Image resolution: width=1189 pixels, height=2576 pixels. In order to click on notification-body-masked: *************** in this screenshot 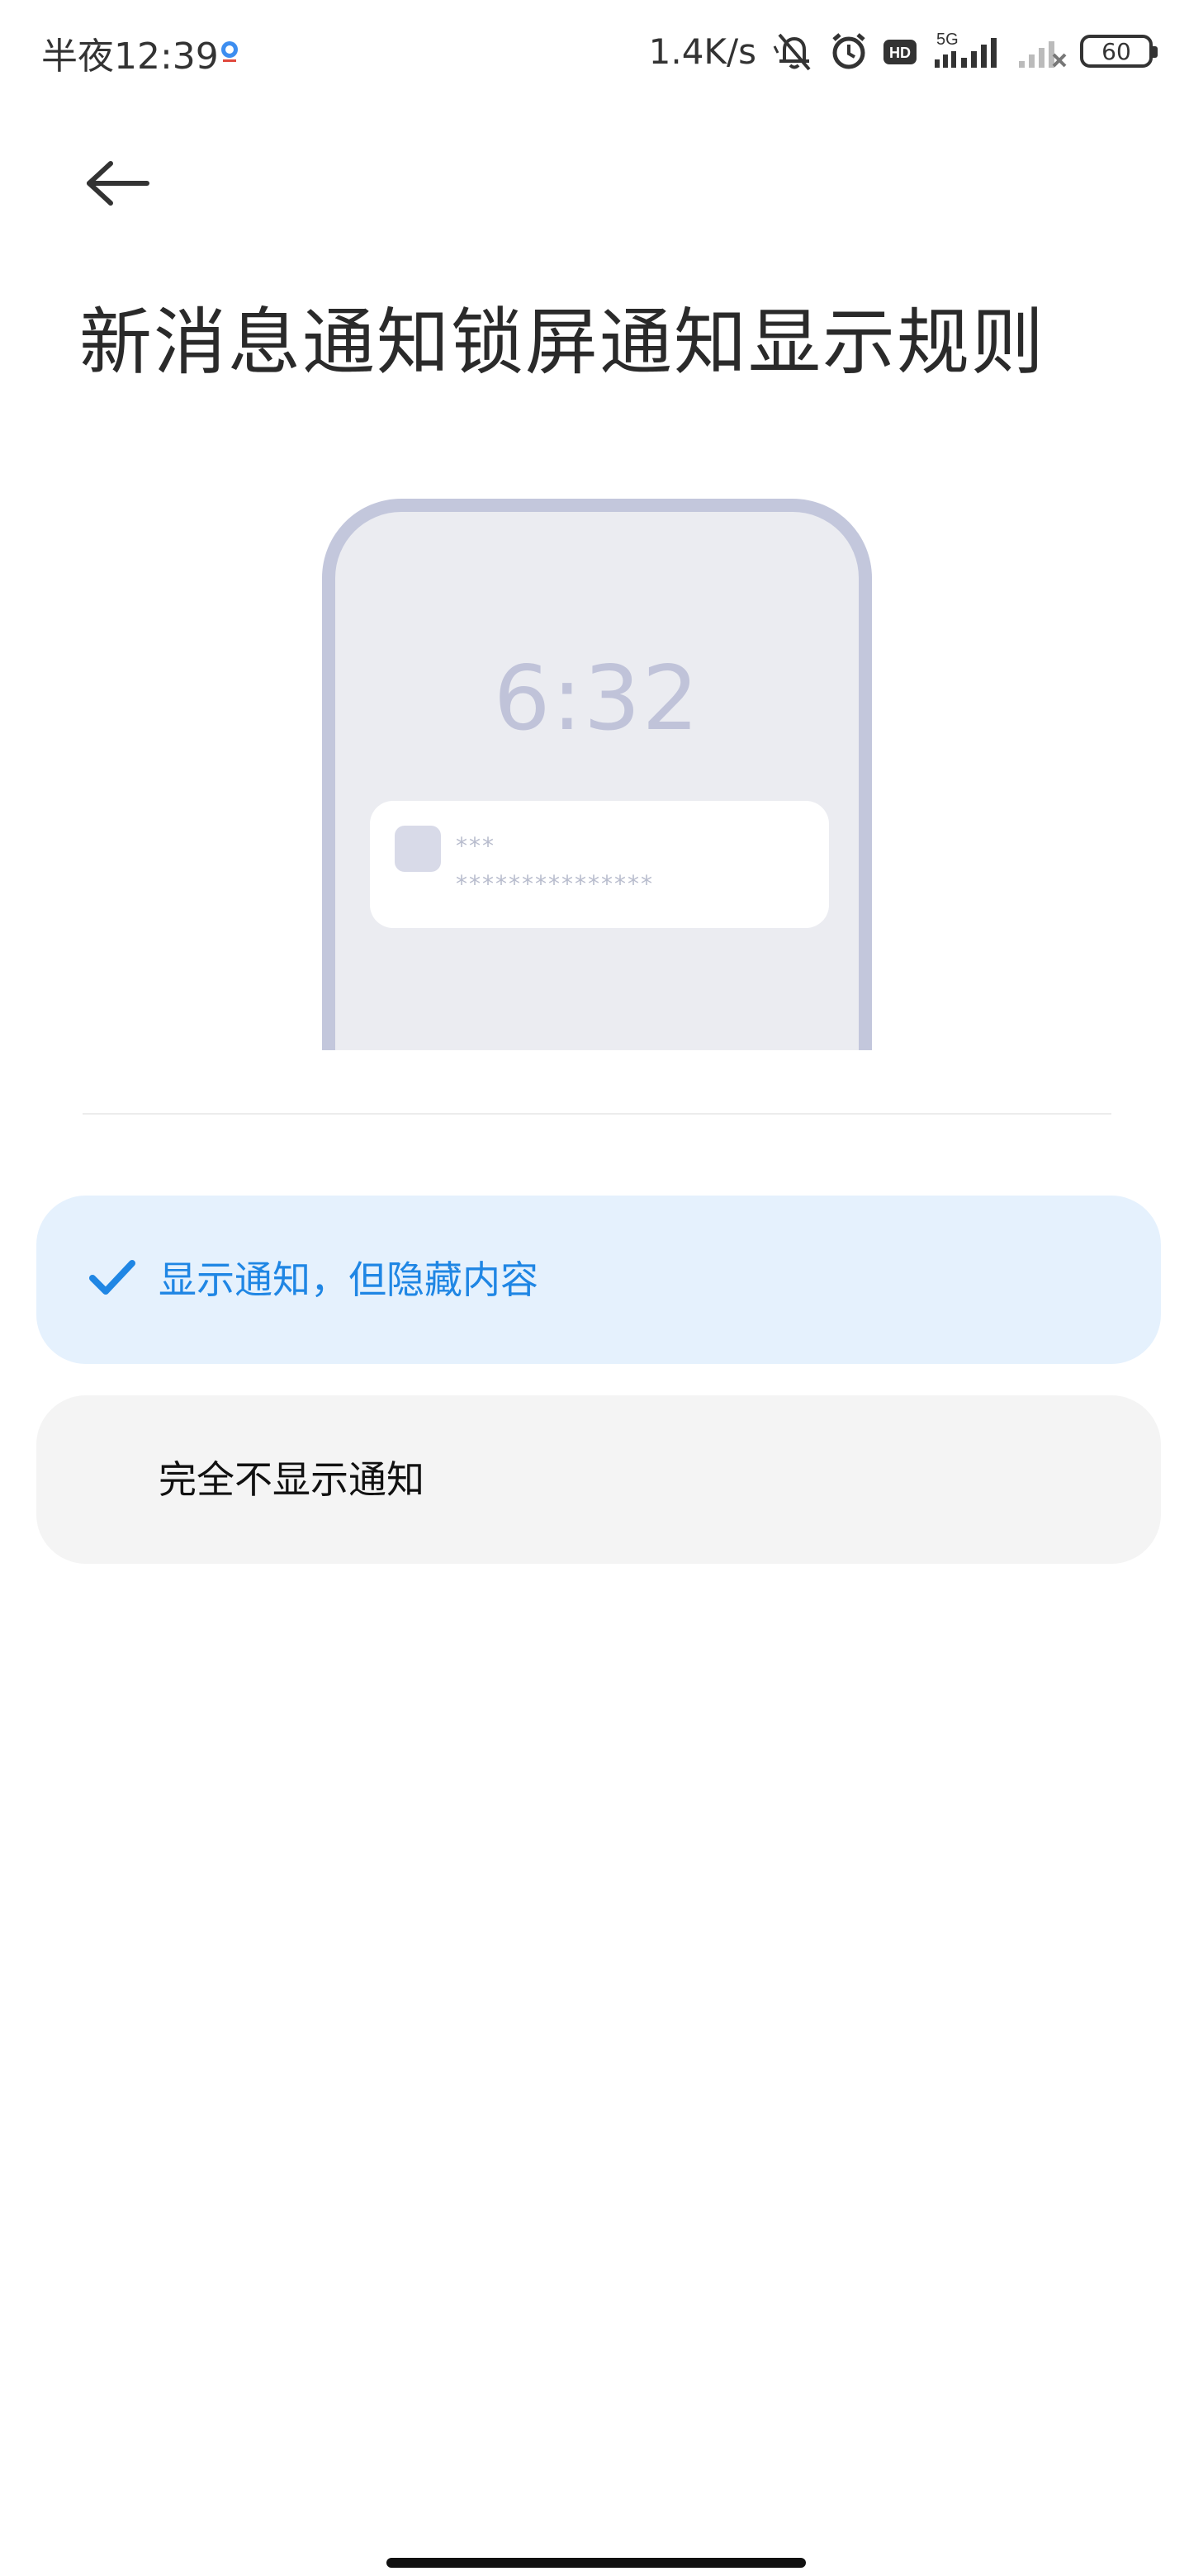, I will do `click(555, 883)`.